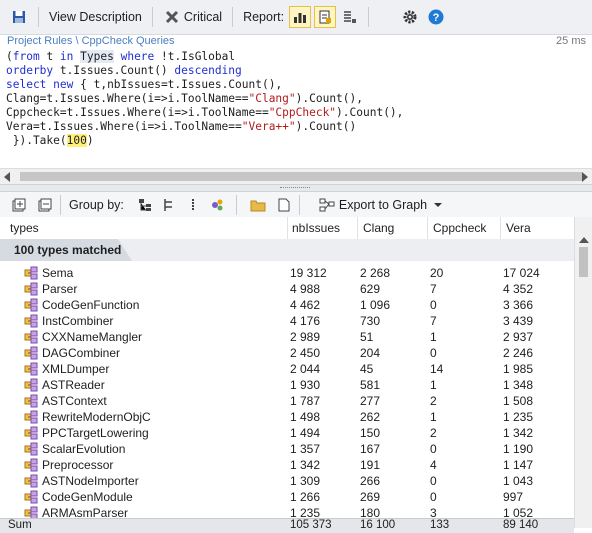 The height and width of the screenshot is (533, 592). What do you see at coordinates (433, 417) in the screenshot?
I see `row-cppcheck: 1` at bounding box center [433, 417].